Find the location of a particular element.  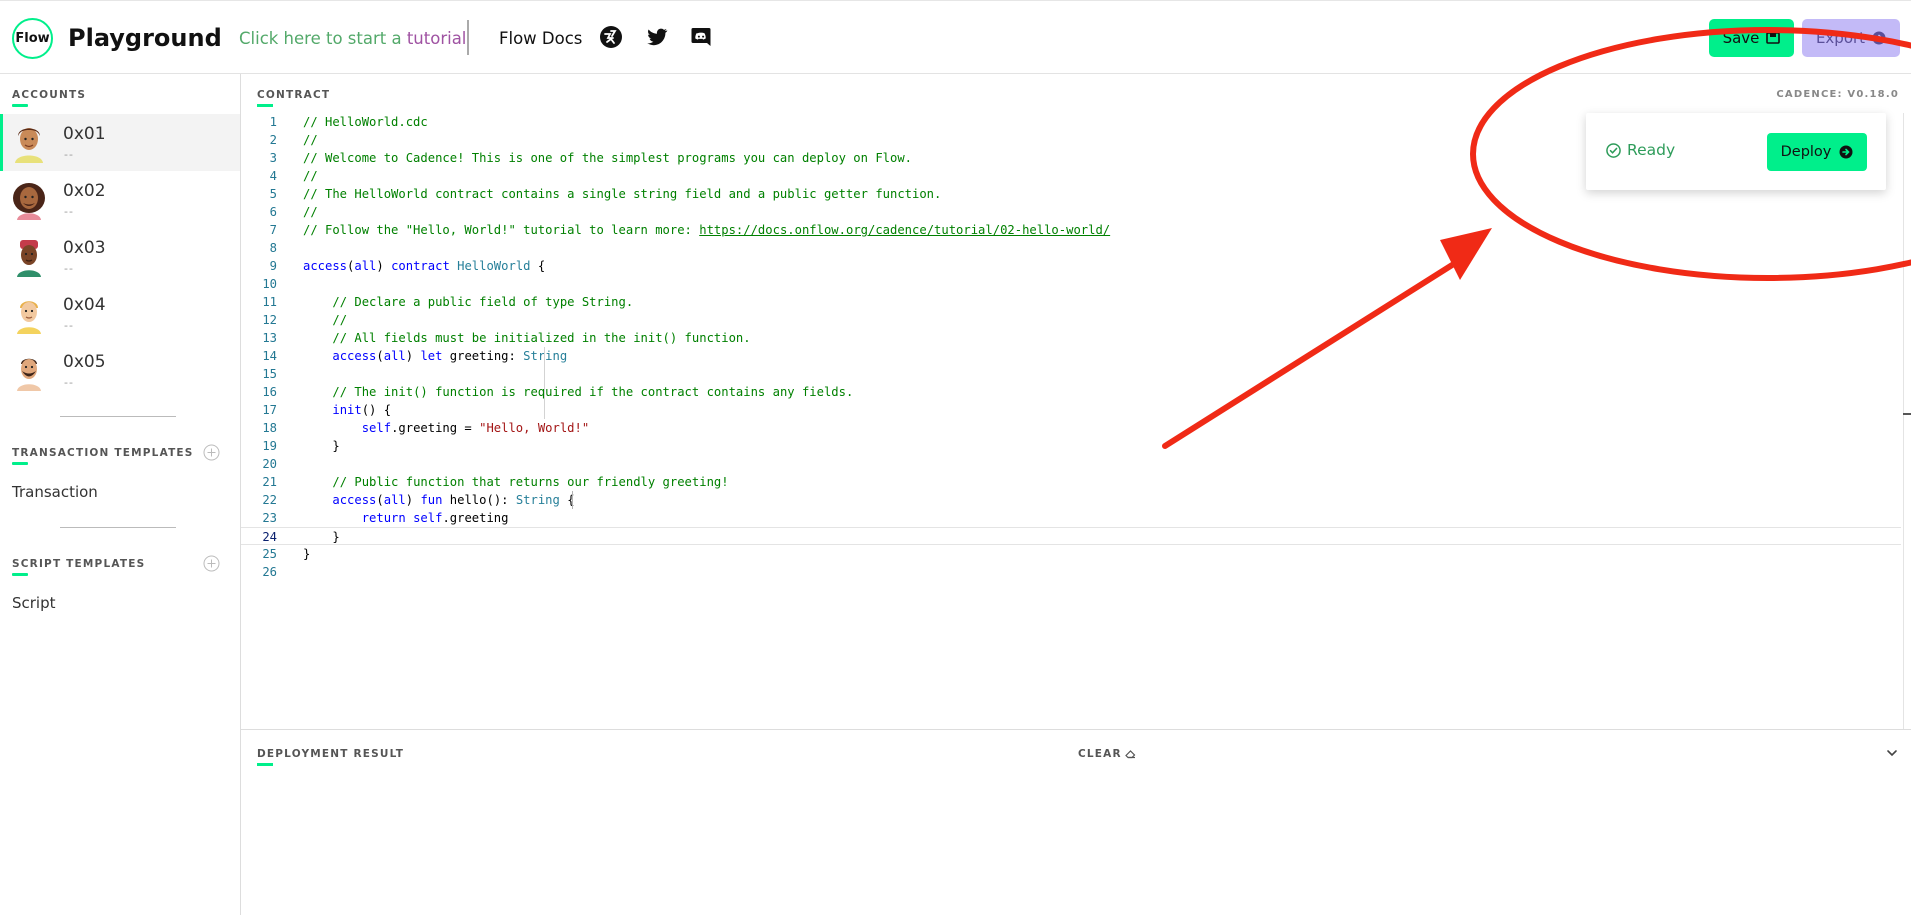

code-line: 6 // is located at coordinates (1071, 212).